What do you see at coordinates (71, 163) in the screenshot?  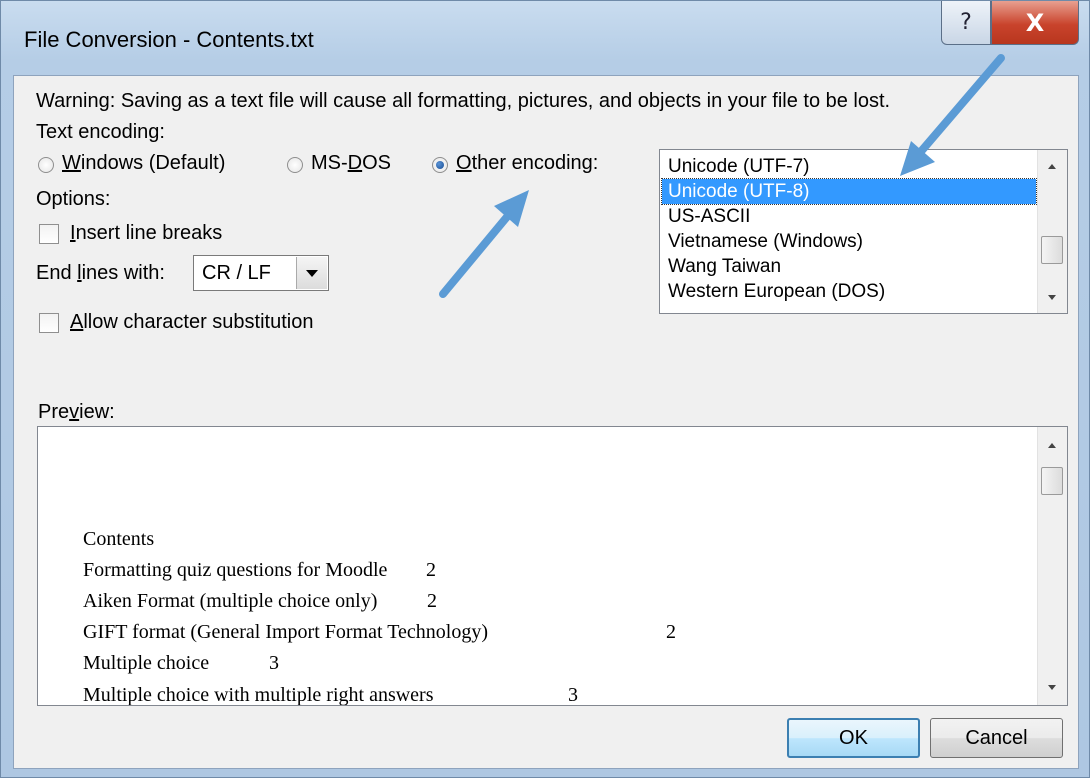 I see `access-key: W` at bounding box center [71, 163].